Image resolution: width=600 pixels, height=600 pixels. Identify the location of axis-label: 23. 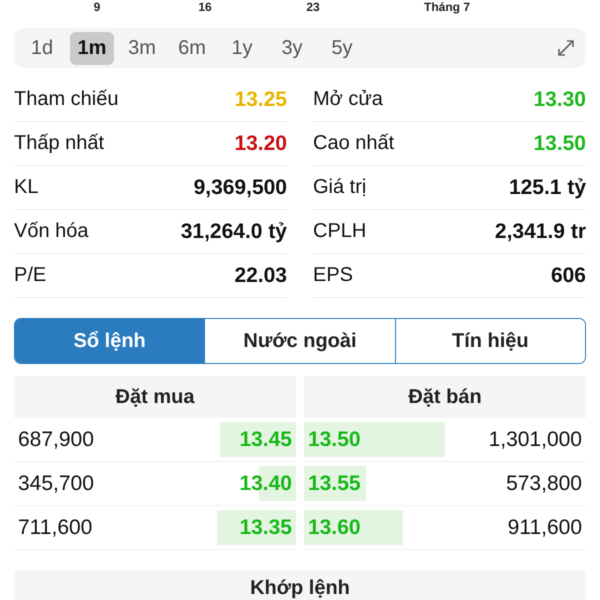
(313, 7).